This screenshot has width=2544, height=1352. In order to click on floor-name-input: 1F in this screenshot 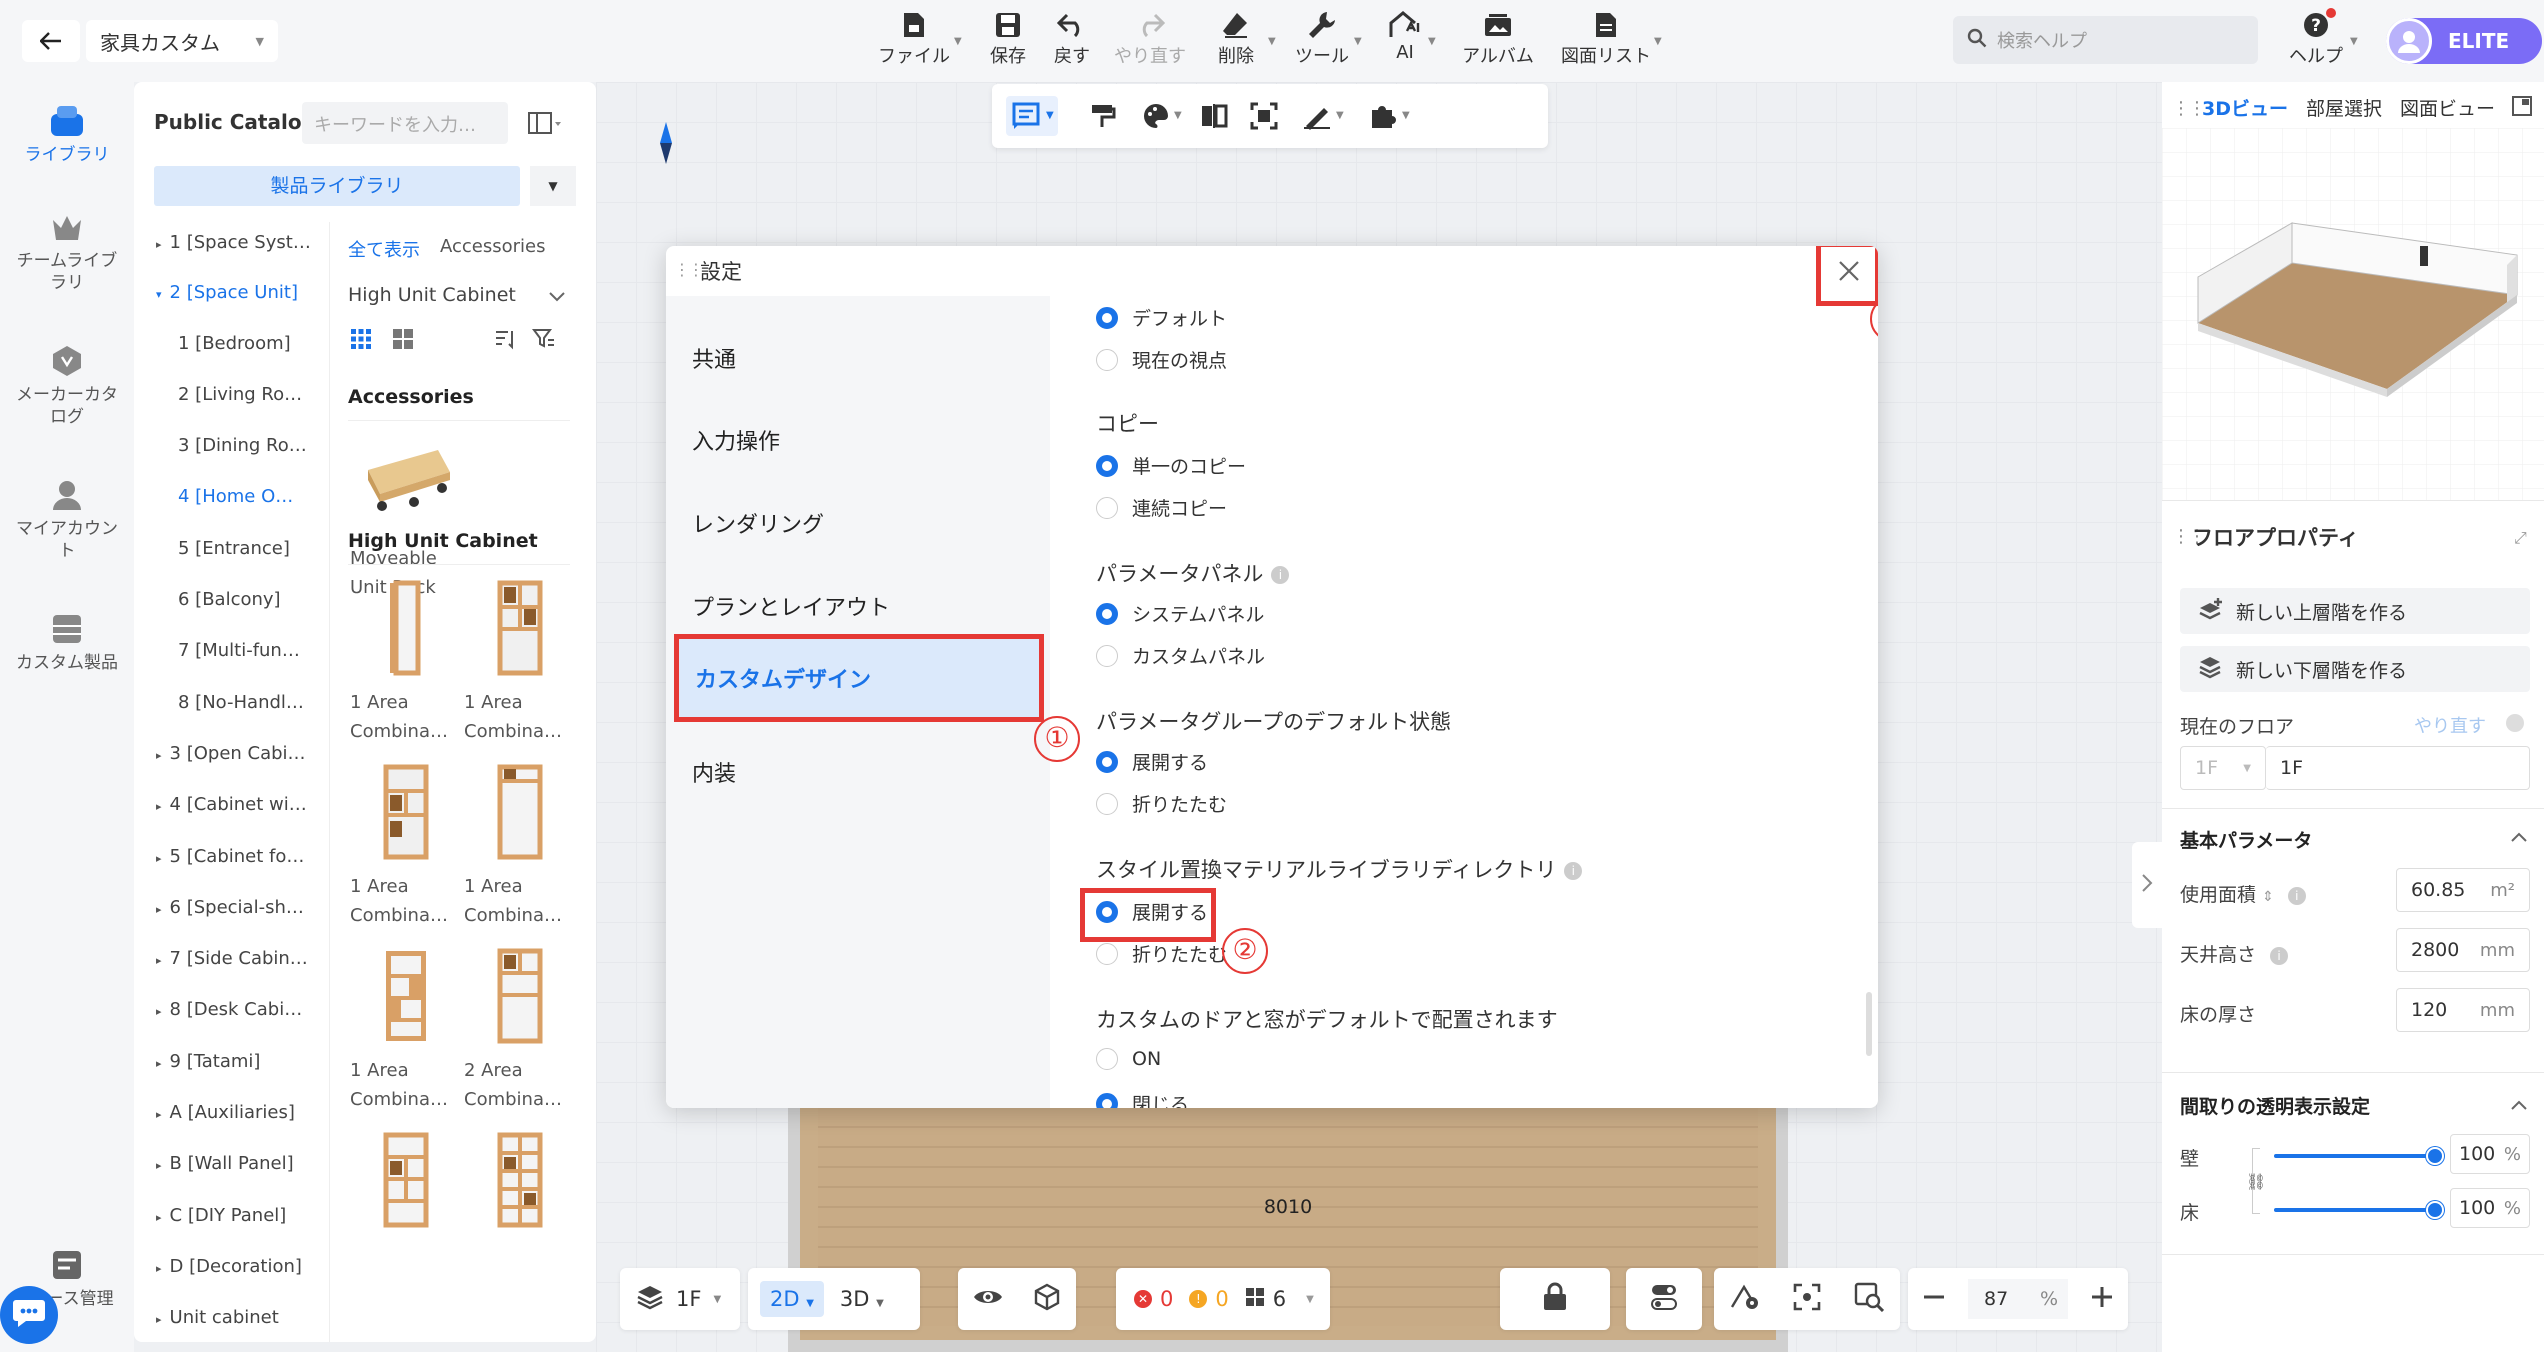, I will do `click(2398, 768)`.